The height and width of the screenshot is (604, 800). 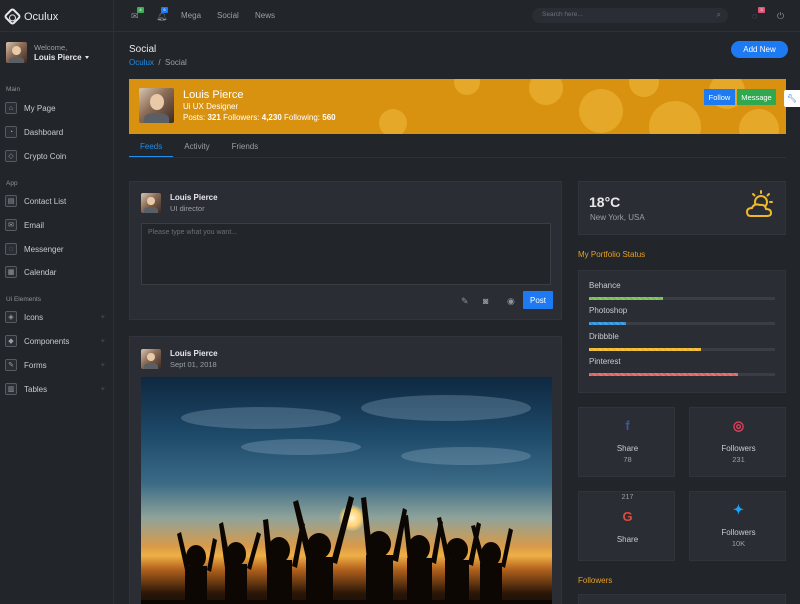 I want to click on sidebar-item-calendar: ▦ Calendar, so click(x=57, y=272).